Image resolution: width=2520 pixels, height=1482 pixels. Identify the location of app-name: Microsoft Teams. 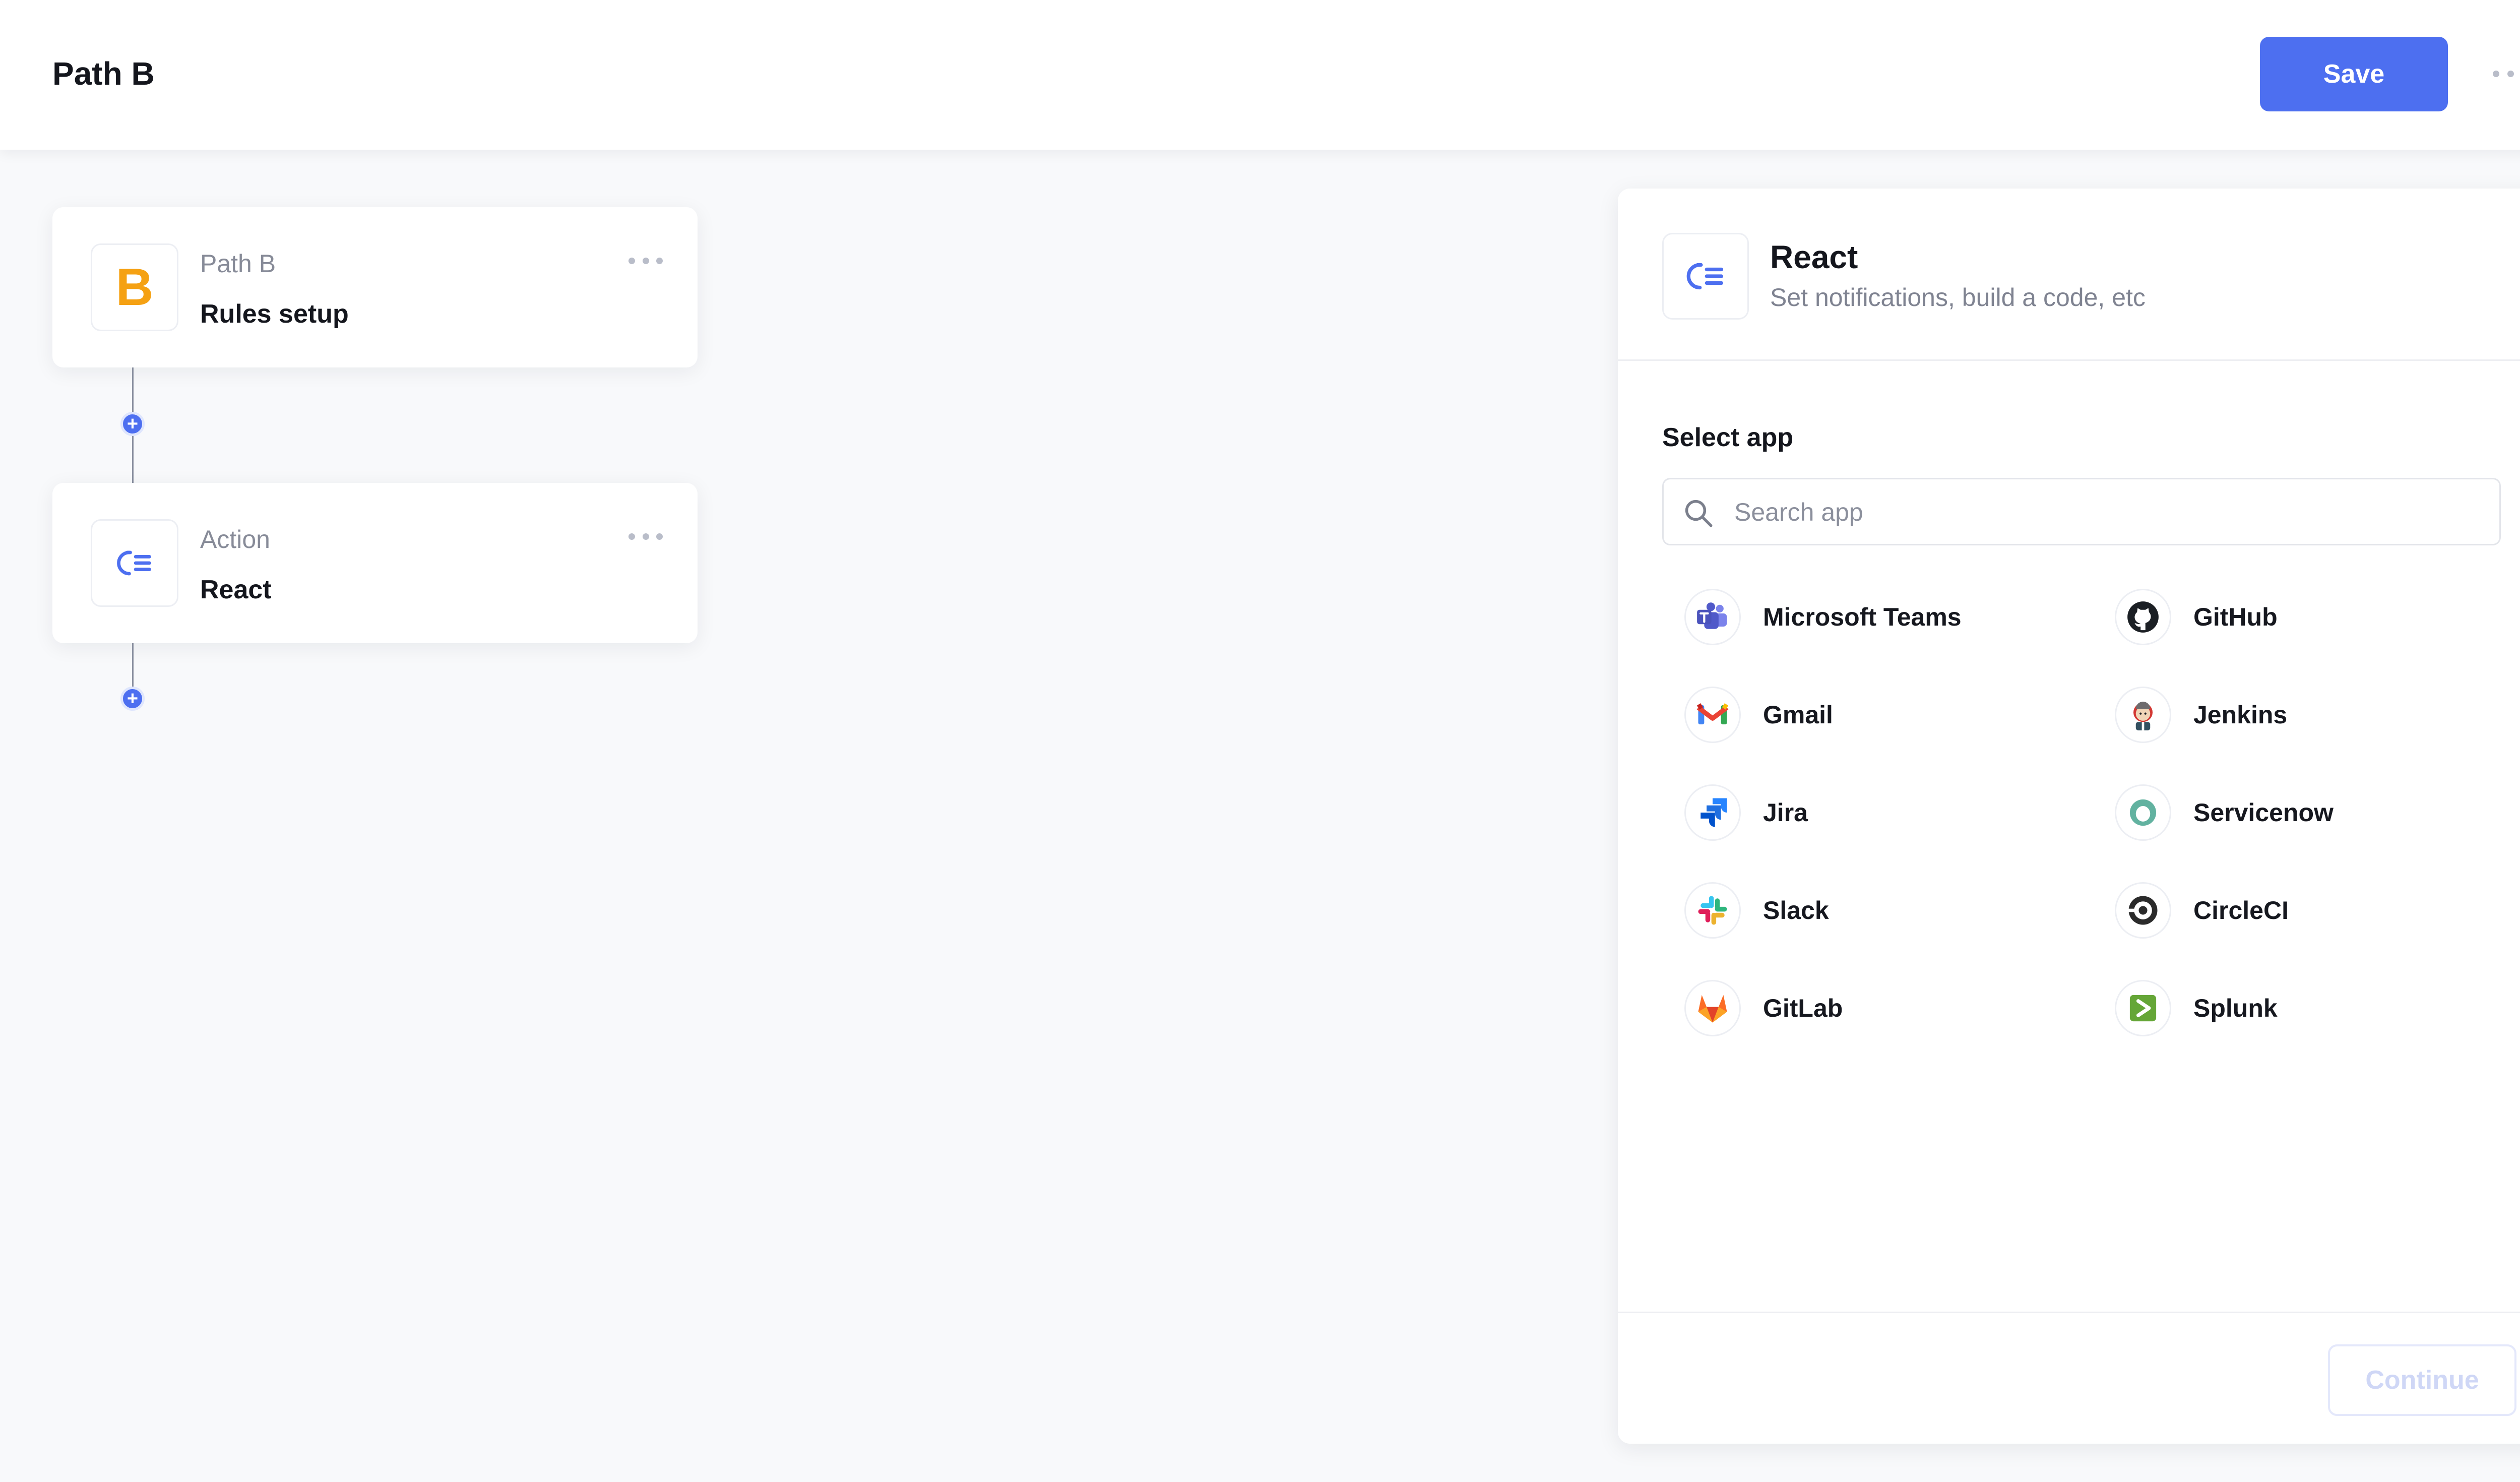
(1862, 617).